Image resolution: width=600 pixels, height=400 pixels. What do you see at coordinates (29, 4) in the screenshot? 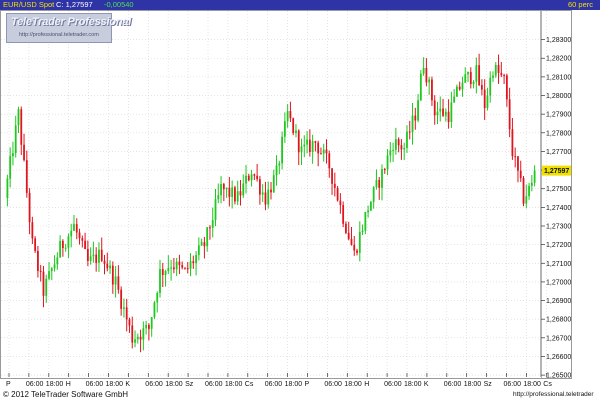
I see `symbol-label: EUR/USD Spot` at bounding box center [29, 4].